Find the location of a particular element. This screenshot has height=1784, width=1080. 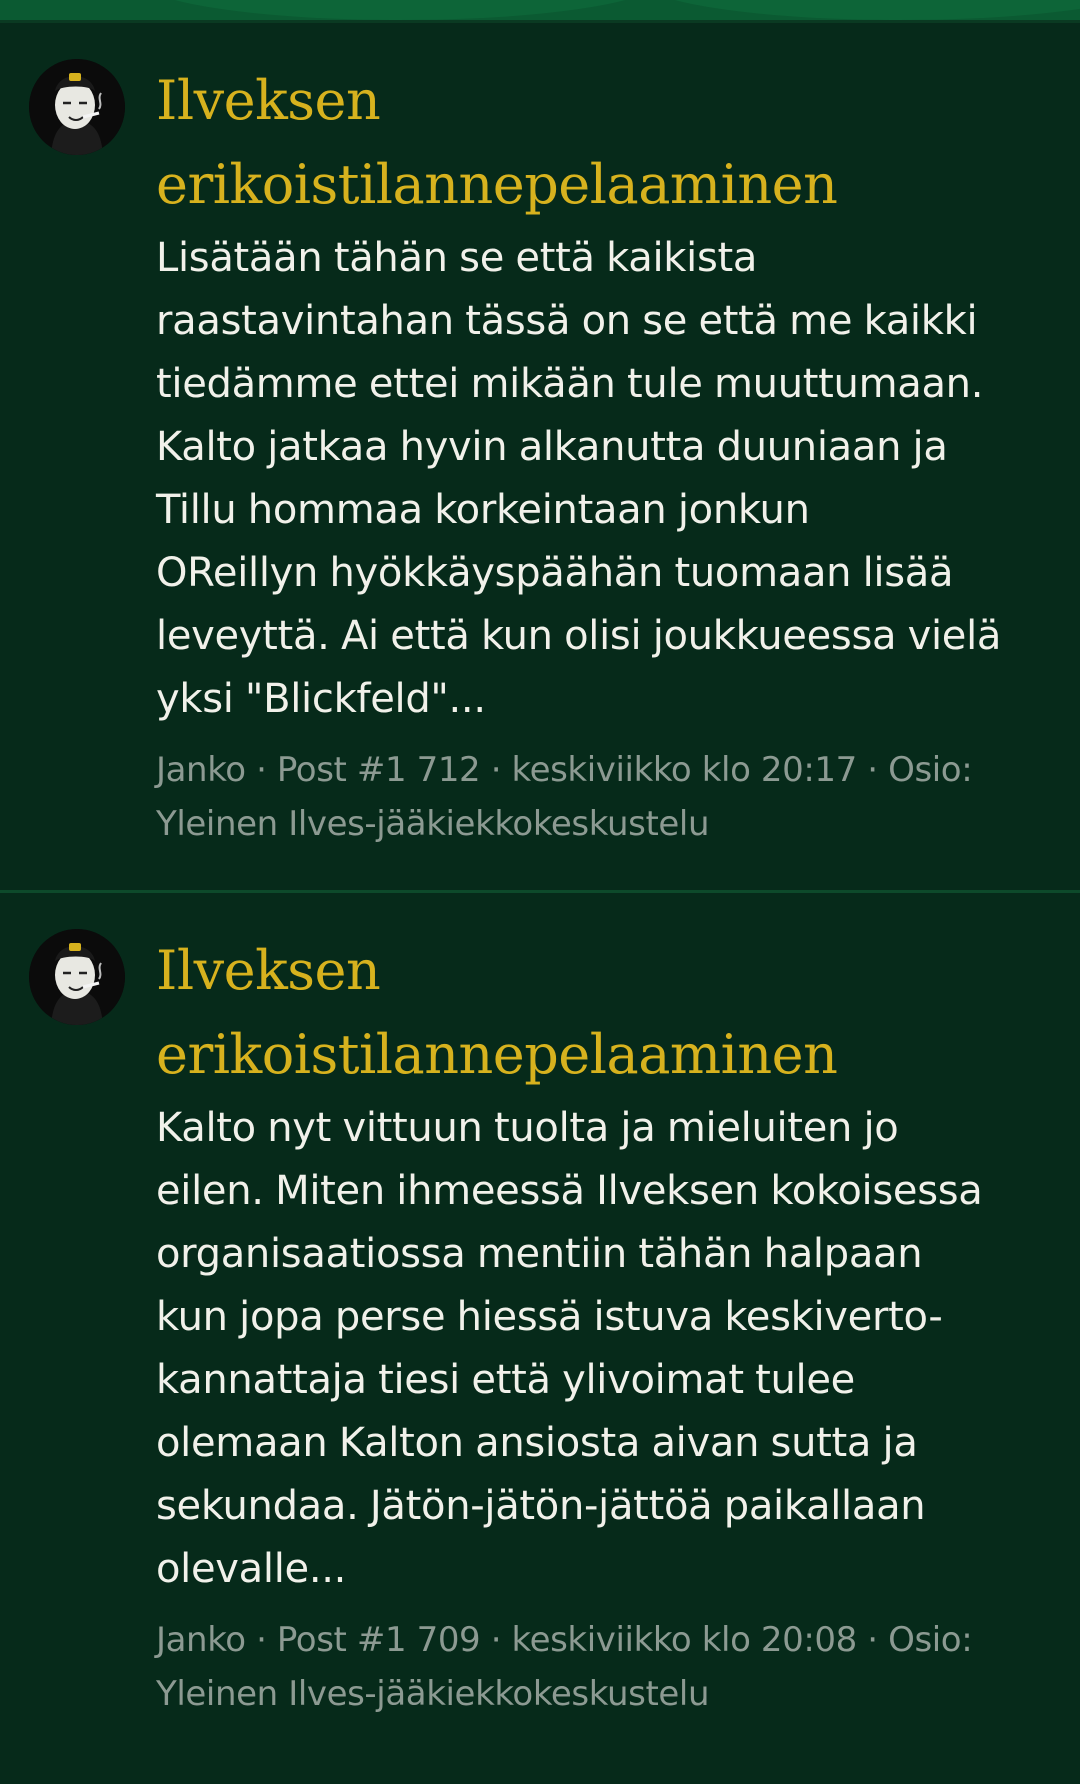

top-banner is located at coordinates (540, 11).